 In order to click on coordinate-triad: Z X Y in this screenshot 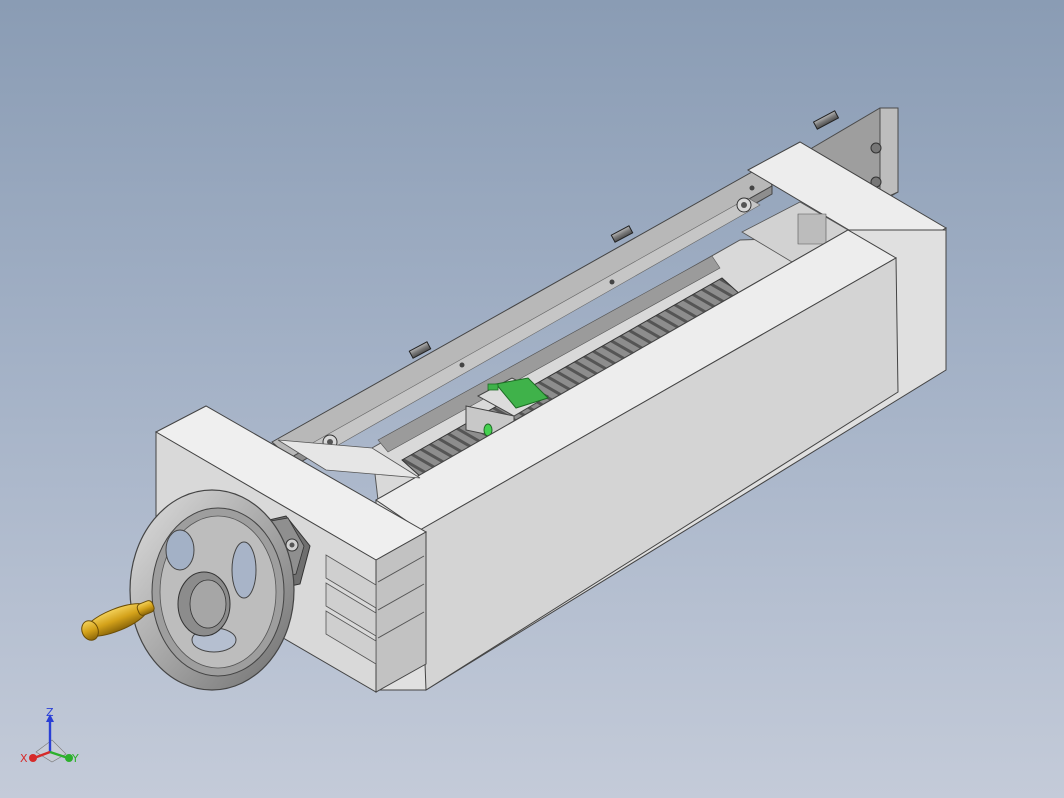, I will do `click(49, 735)`.